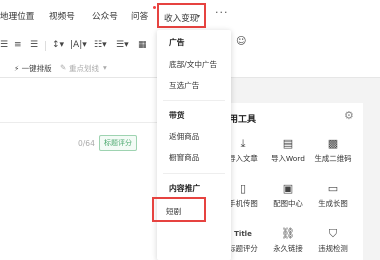  I want to click on link-icon: ⛓, so click(288, 233).